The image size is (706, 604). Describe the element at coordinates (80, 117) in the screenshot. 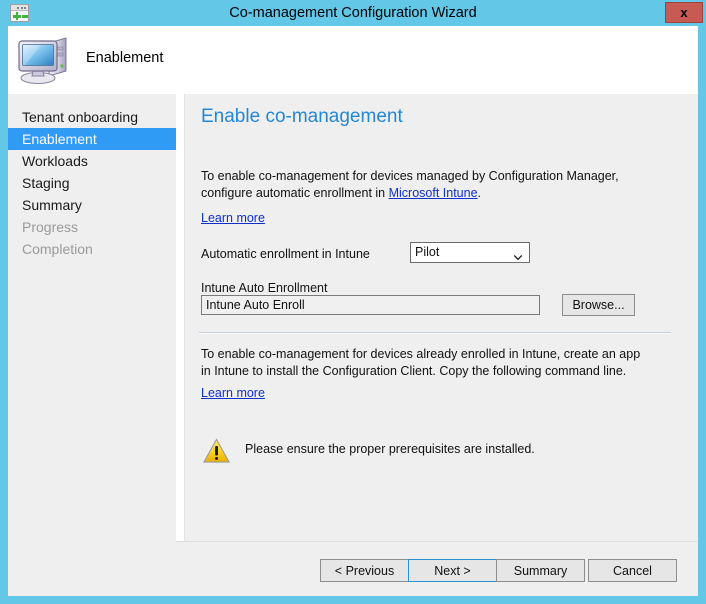

I see `sidebar-item-label: Tenant onboarding` at that location.